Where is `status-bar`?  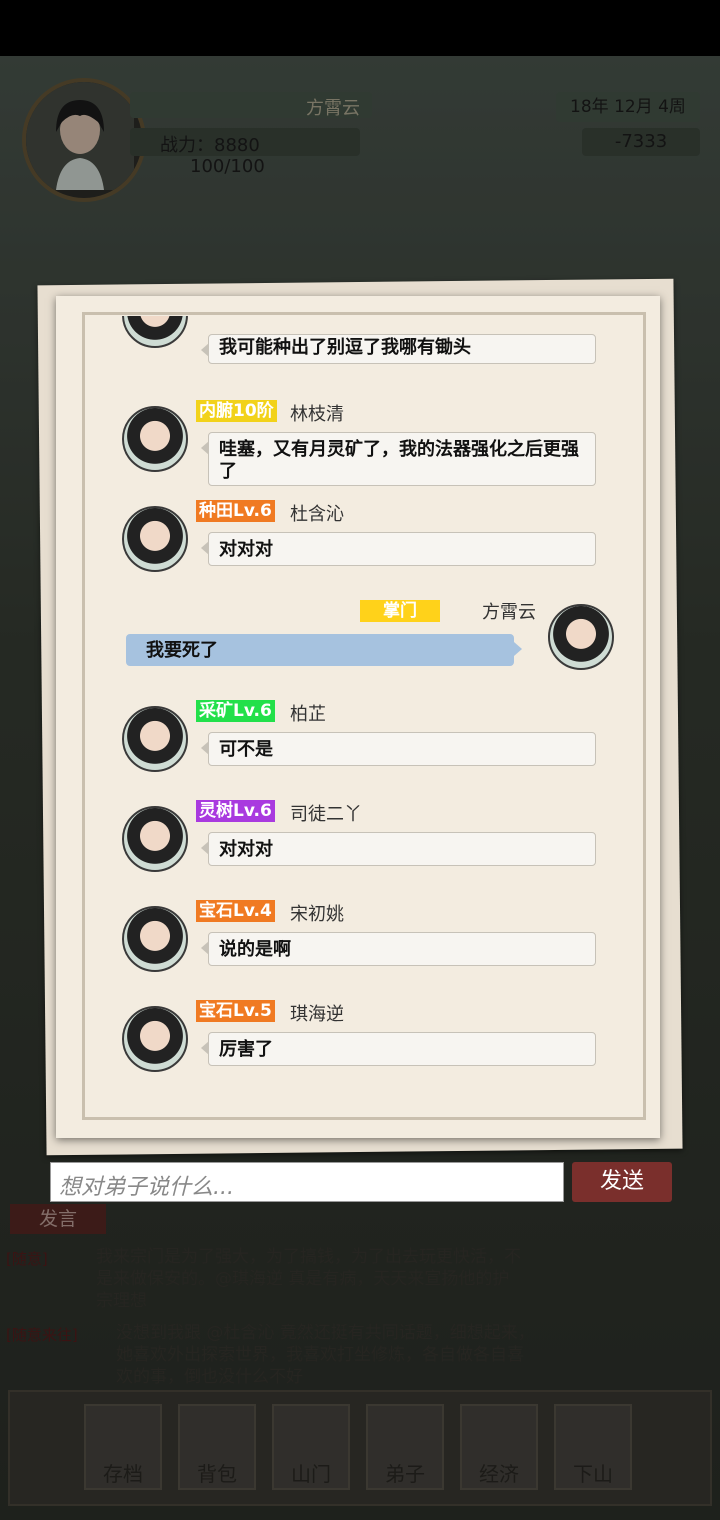
status-bar is located at coordinates (360, 28).